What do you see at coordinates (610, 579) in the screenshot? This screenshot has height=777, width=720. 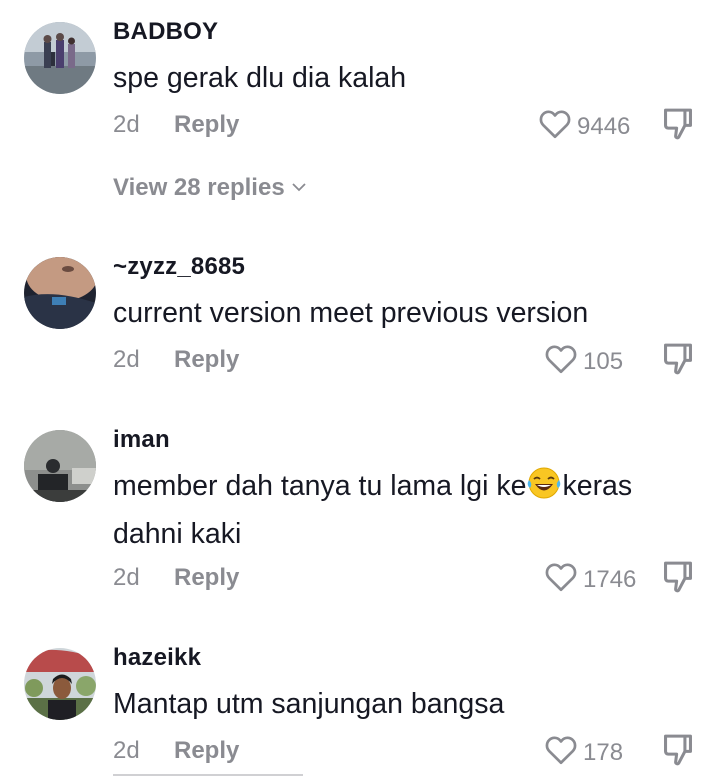 I see `like-count: 1746` at bounding box center [610, 579].